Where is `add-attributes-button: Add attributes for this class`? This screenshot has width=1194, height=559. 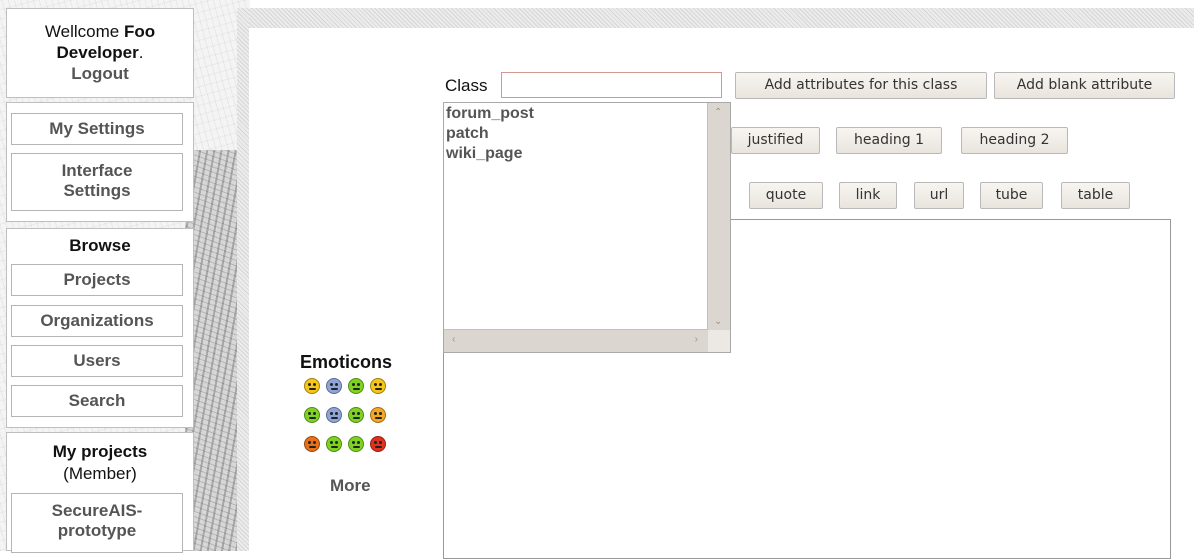 add-attributes-button: Add attributes for this class is located at coordinates (861, 85).